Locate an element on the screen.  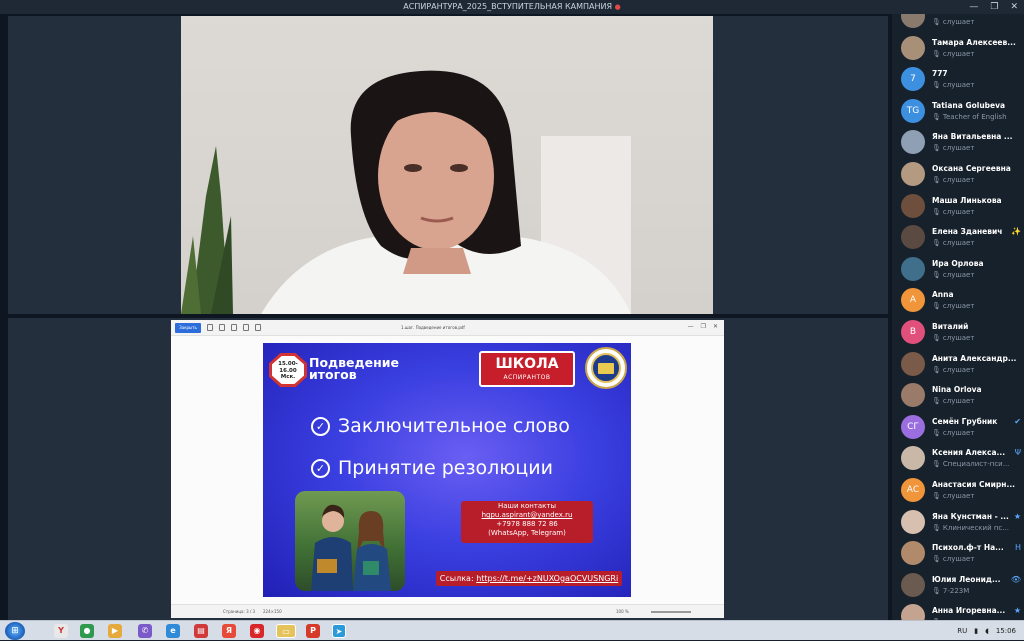
participant-item: АС Анастасия Смирн... 🎙 слушает is located at coordinates (961, 491).